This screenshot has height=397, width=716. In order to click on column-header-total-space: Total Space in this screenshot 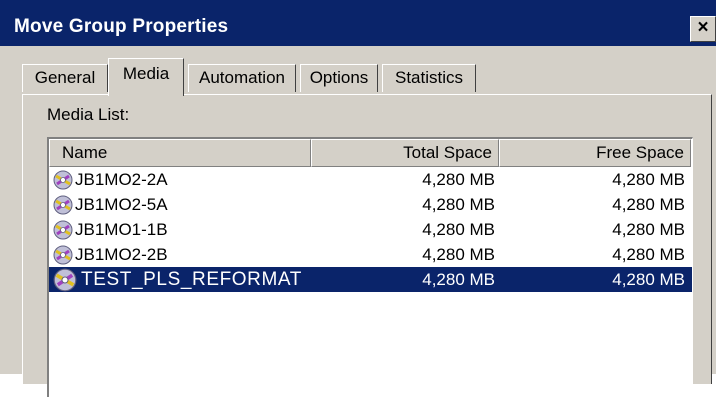, I will do `click(405, 153)`.